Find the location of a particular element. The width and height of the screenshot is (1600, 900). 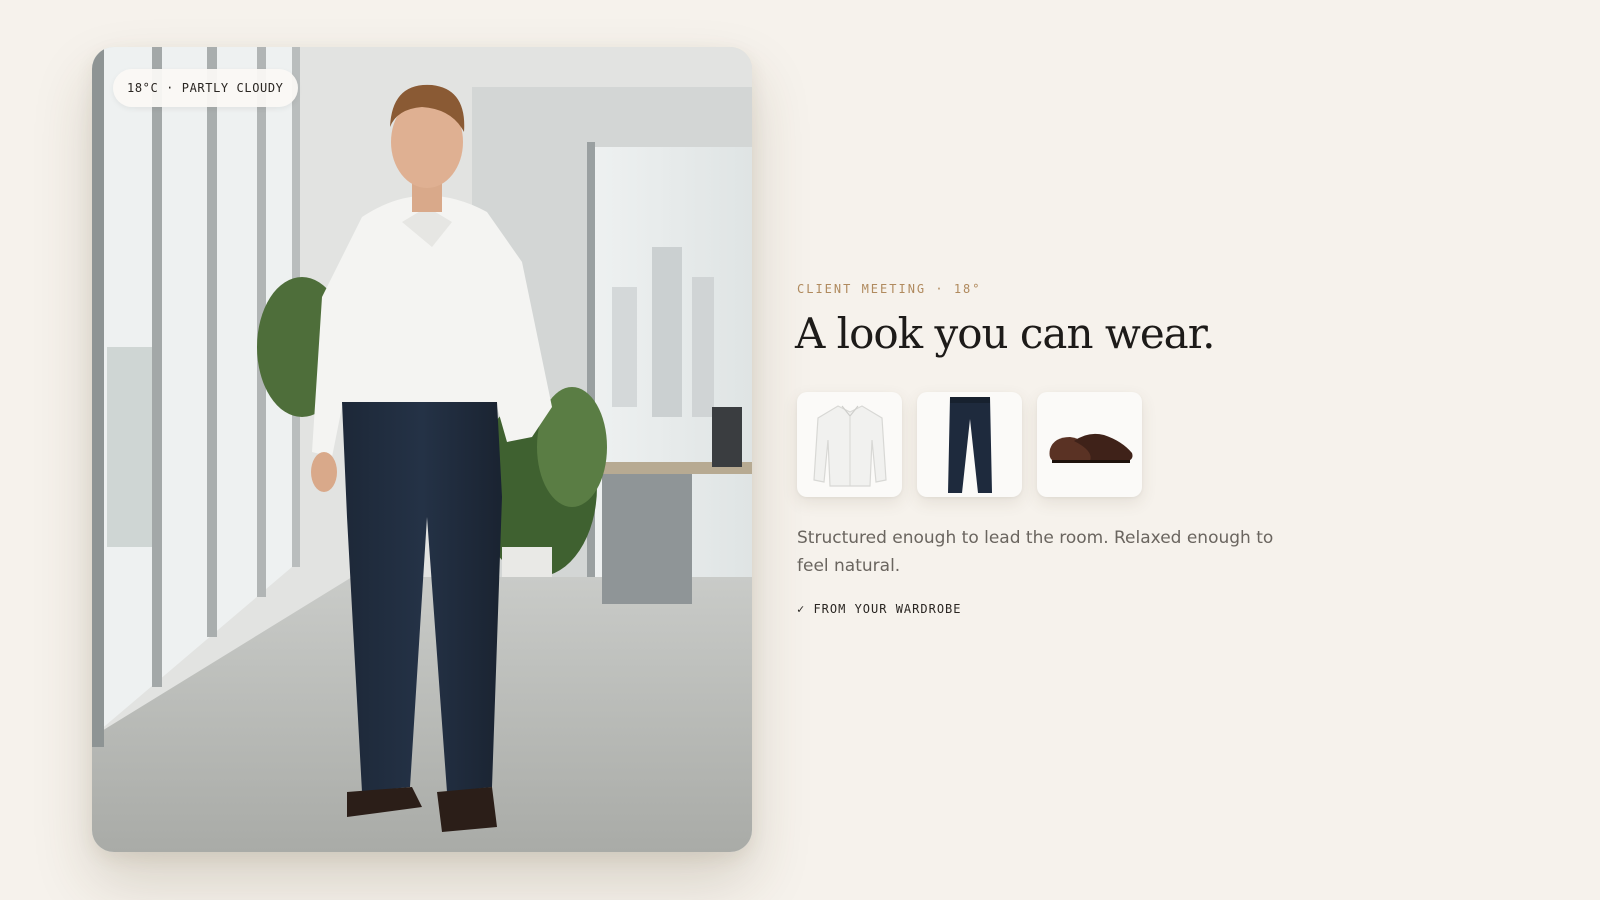

loafers-icon is located at coordinates (1090, 448).